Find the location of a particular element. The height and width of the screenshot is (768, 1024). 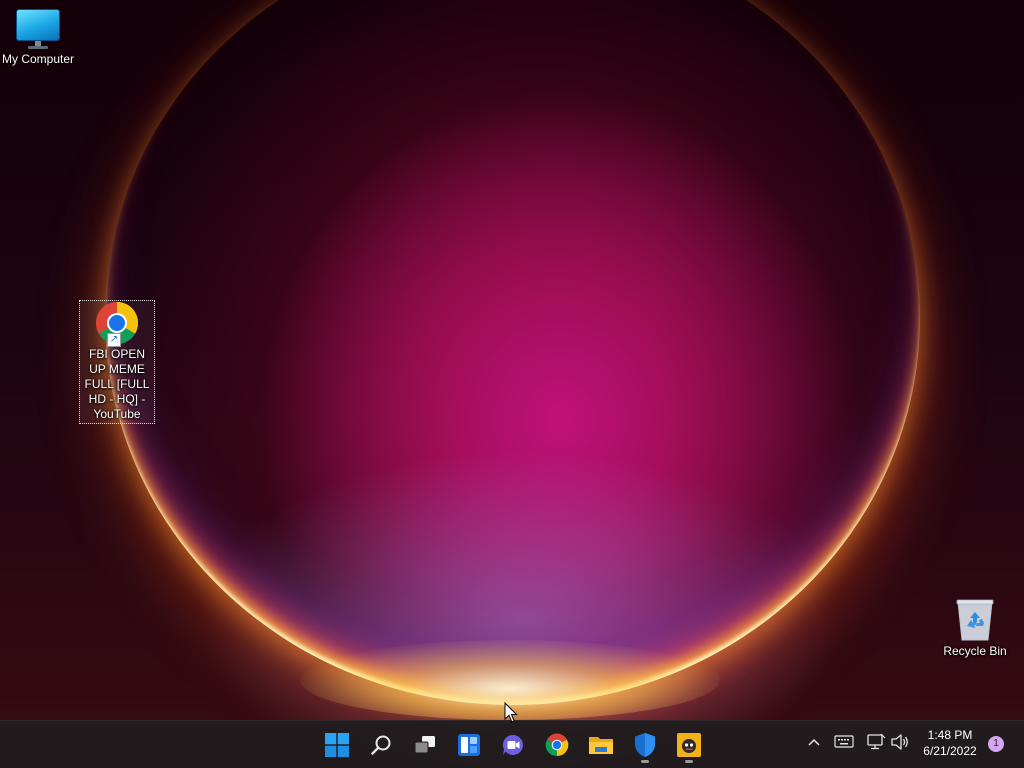

windows-logo-icon is located at coordinates (337, 745).